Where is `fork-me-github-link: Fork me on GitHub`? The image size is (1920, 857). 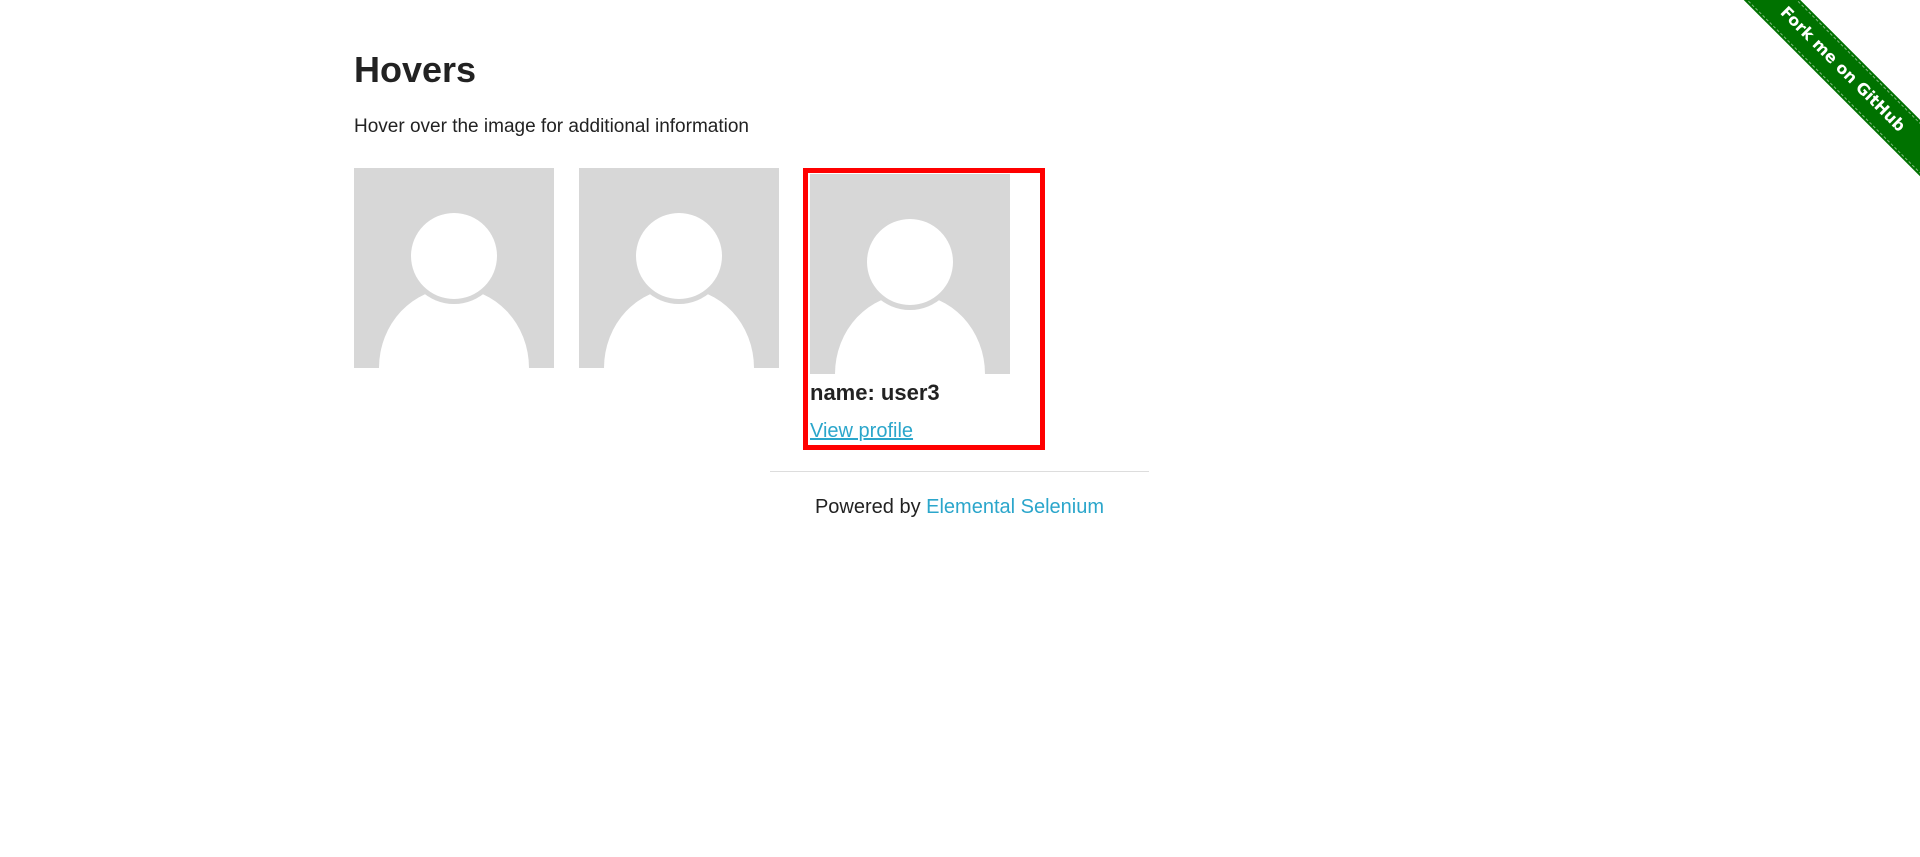 fork-me-github-link: Fork me on GitHub is located at coordinates (1830, 87).